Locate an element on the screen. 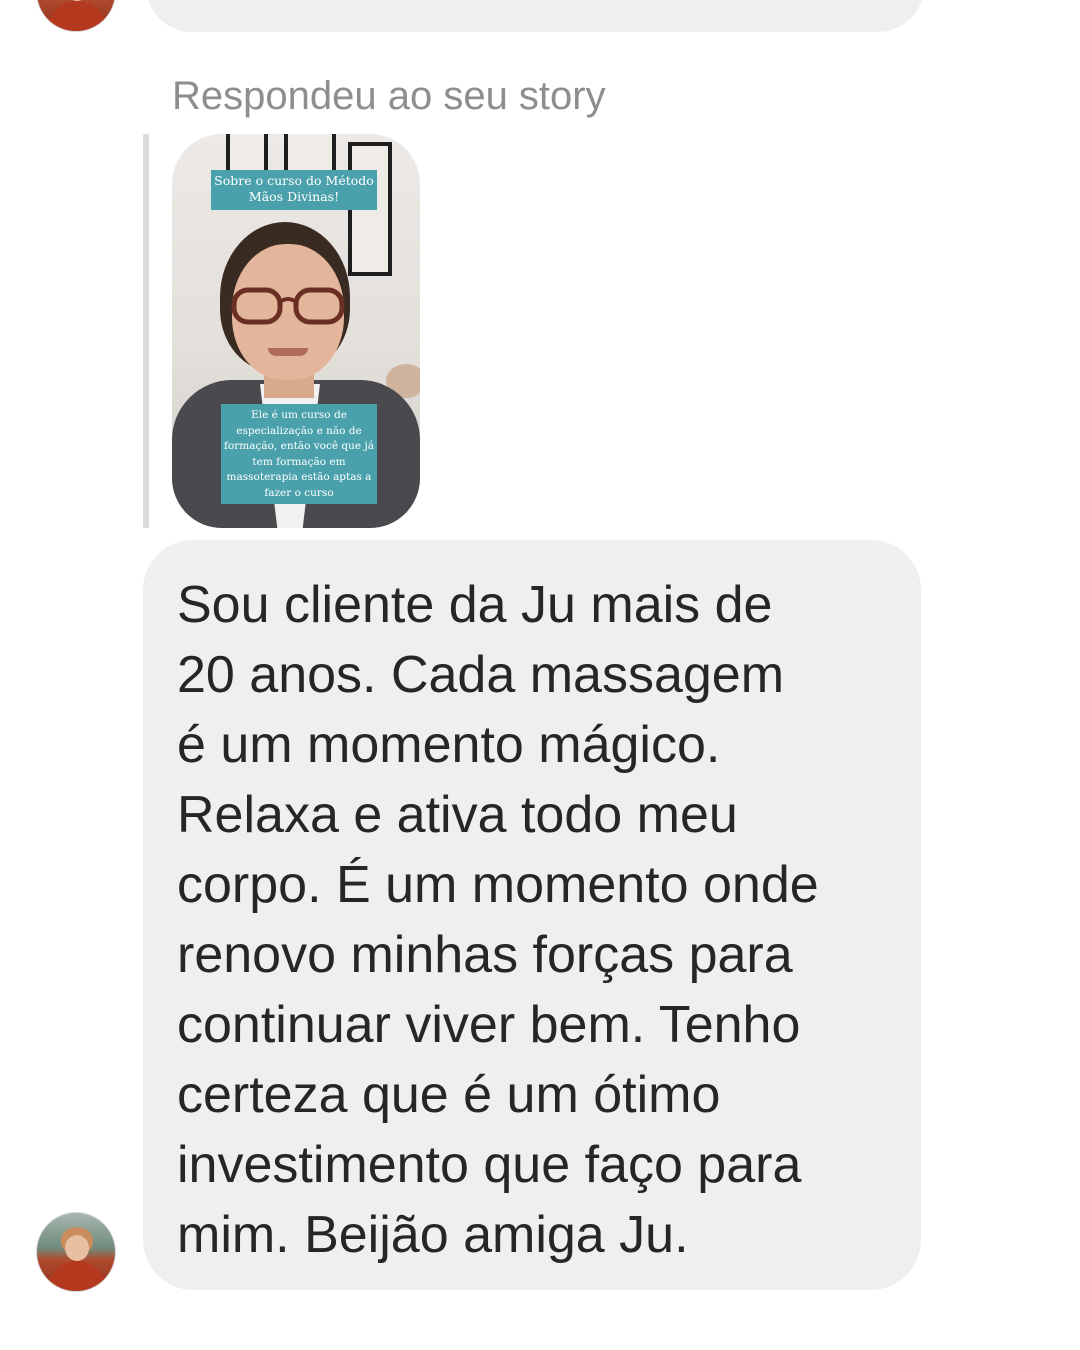 This screenshot has width=1080, height=1350. story-caption-top: Sobre o curso do Método Mãos Divinas! is located at coordinates (294, 190).